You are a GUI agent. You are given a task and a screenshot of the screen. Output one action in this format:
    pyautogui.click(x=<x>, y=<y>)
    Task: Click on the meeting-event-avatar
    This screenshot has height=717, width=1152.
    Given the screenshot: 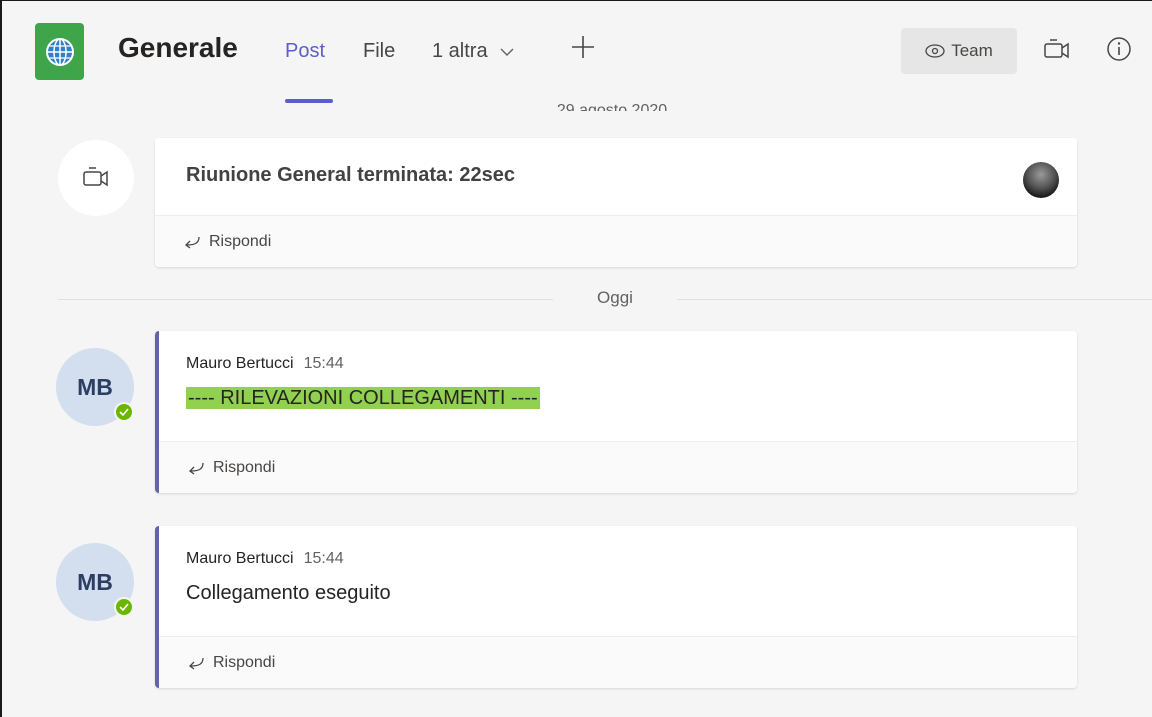 What is the action you would take?
    pyautogui.click(x=96, y=178)
    